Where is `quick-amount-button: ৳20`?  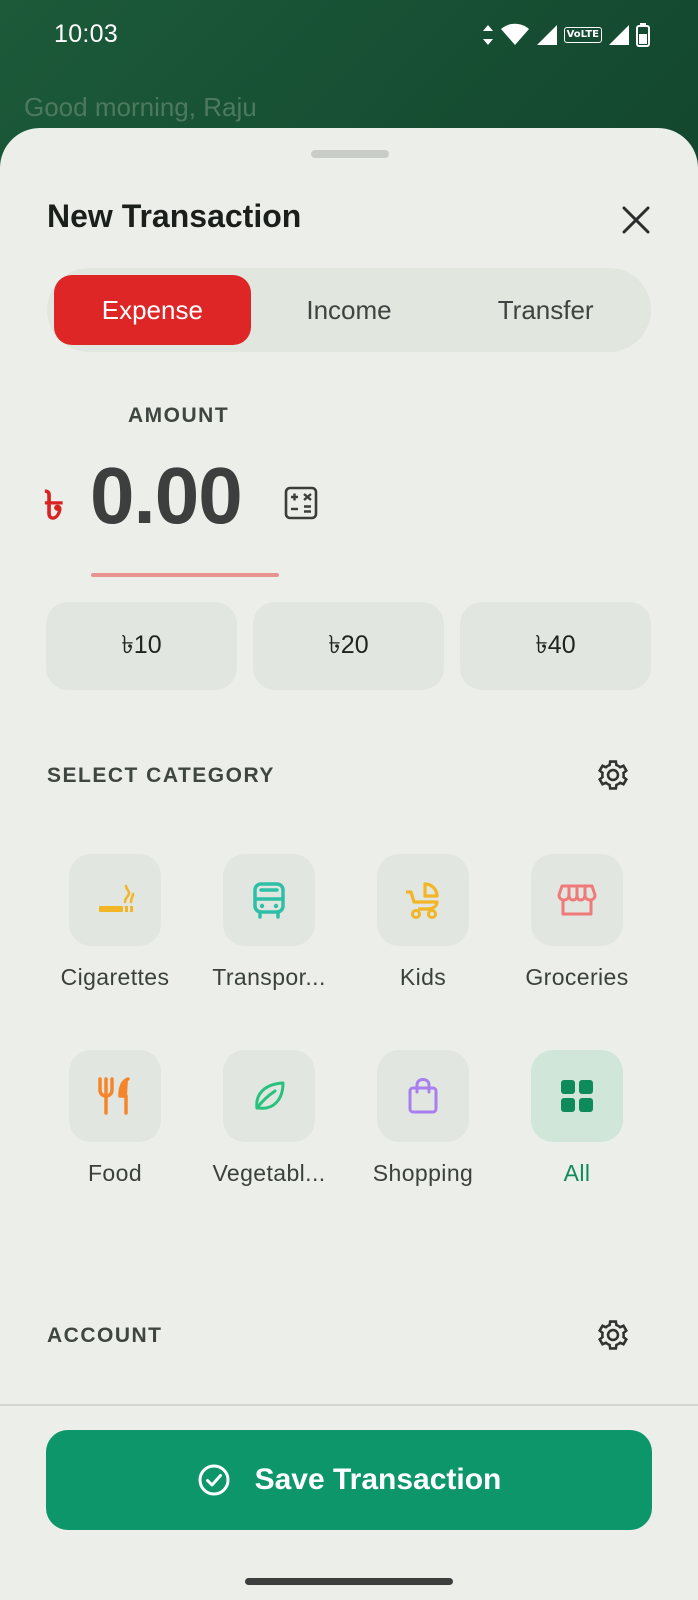 quick-amount-button: ৳20 is located at coordinates (348, 646).